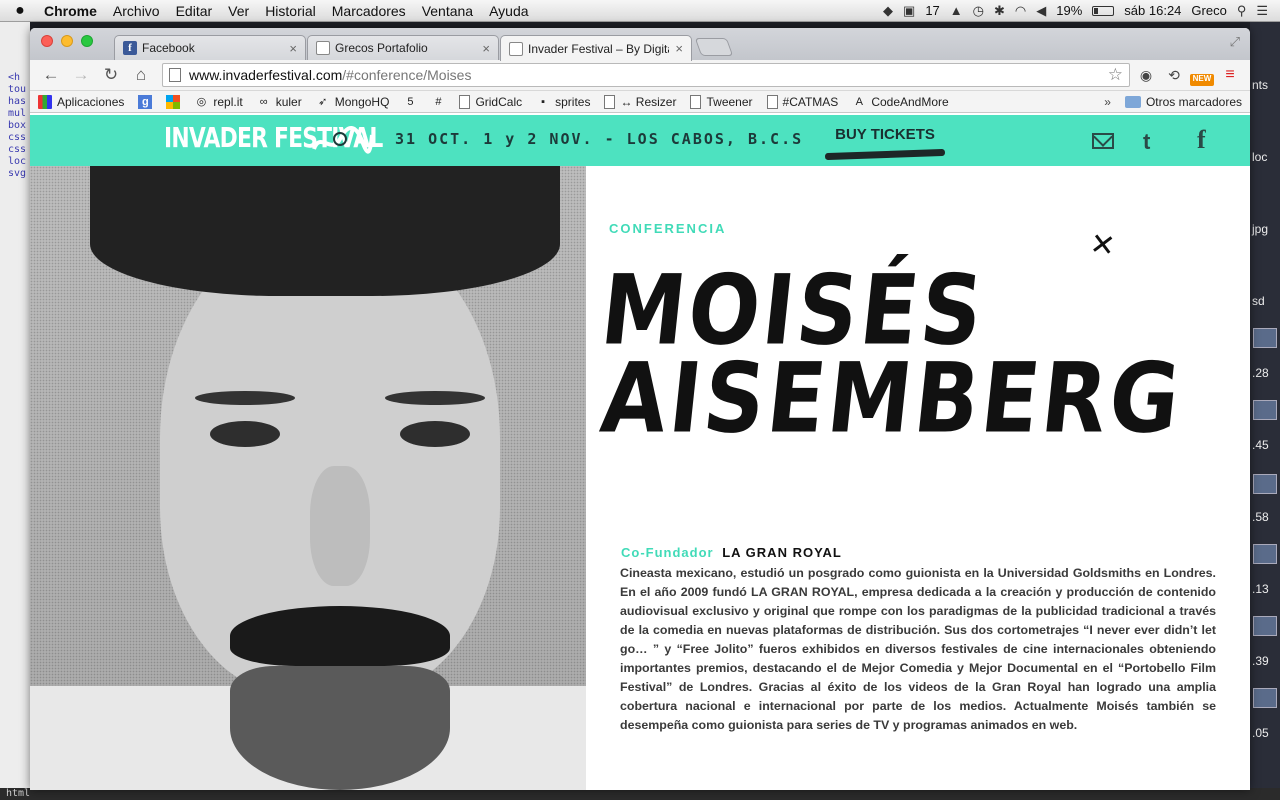 The width and height of the screenshot is (1280, 800). What do you see at coordinates (490, 101) in the screenshot?
I see `bookmark-gridcalc: GridCalc` at bounding box center [490, 101].